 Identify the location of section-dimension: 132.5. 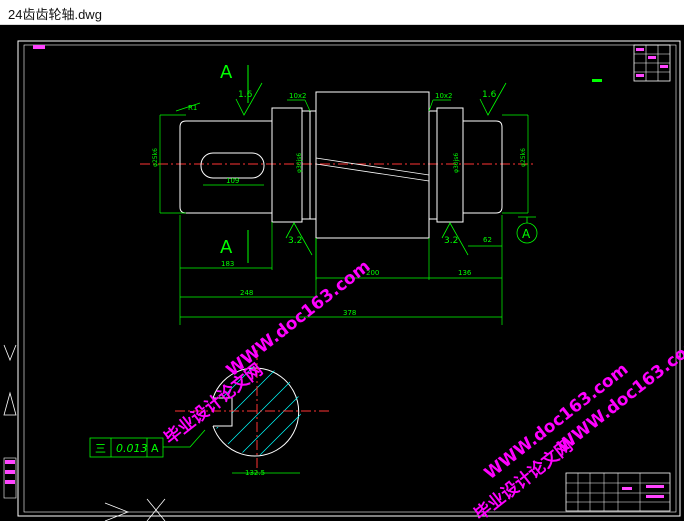
(255, 473).